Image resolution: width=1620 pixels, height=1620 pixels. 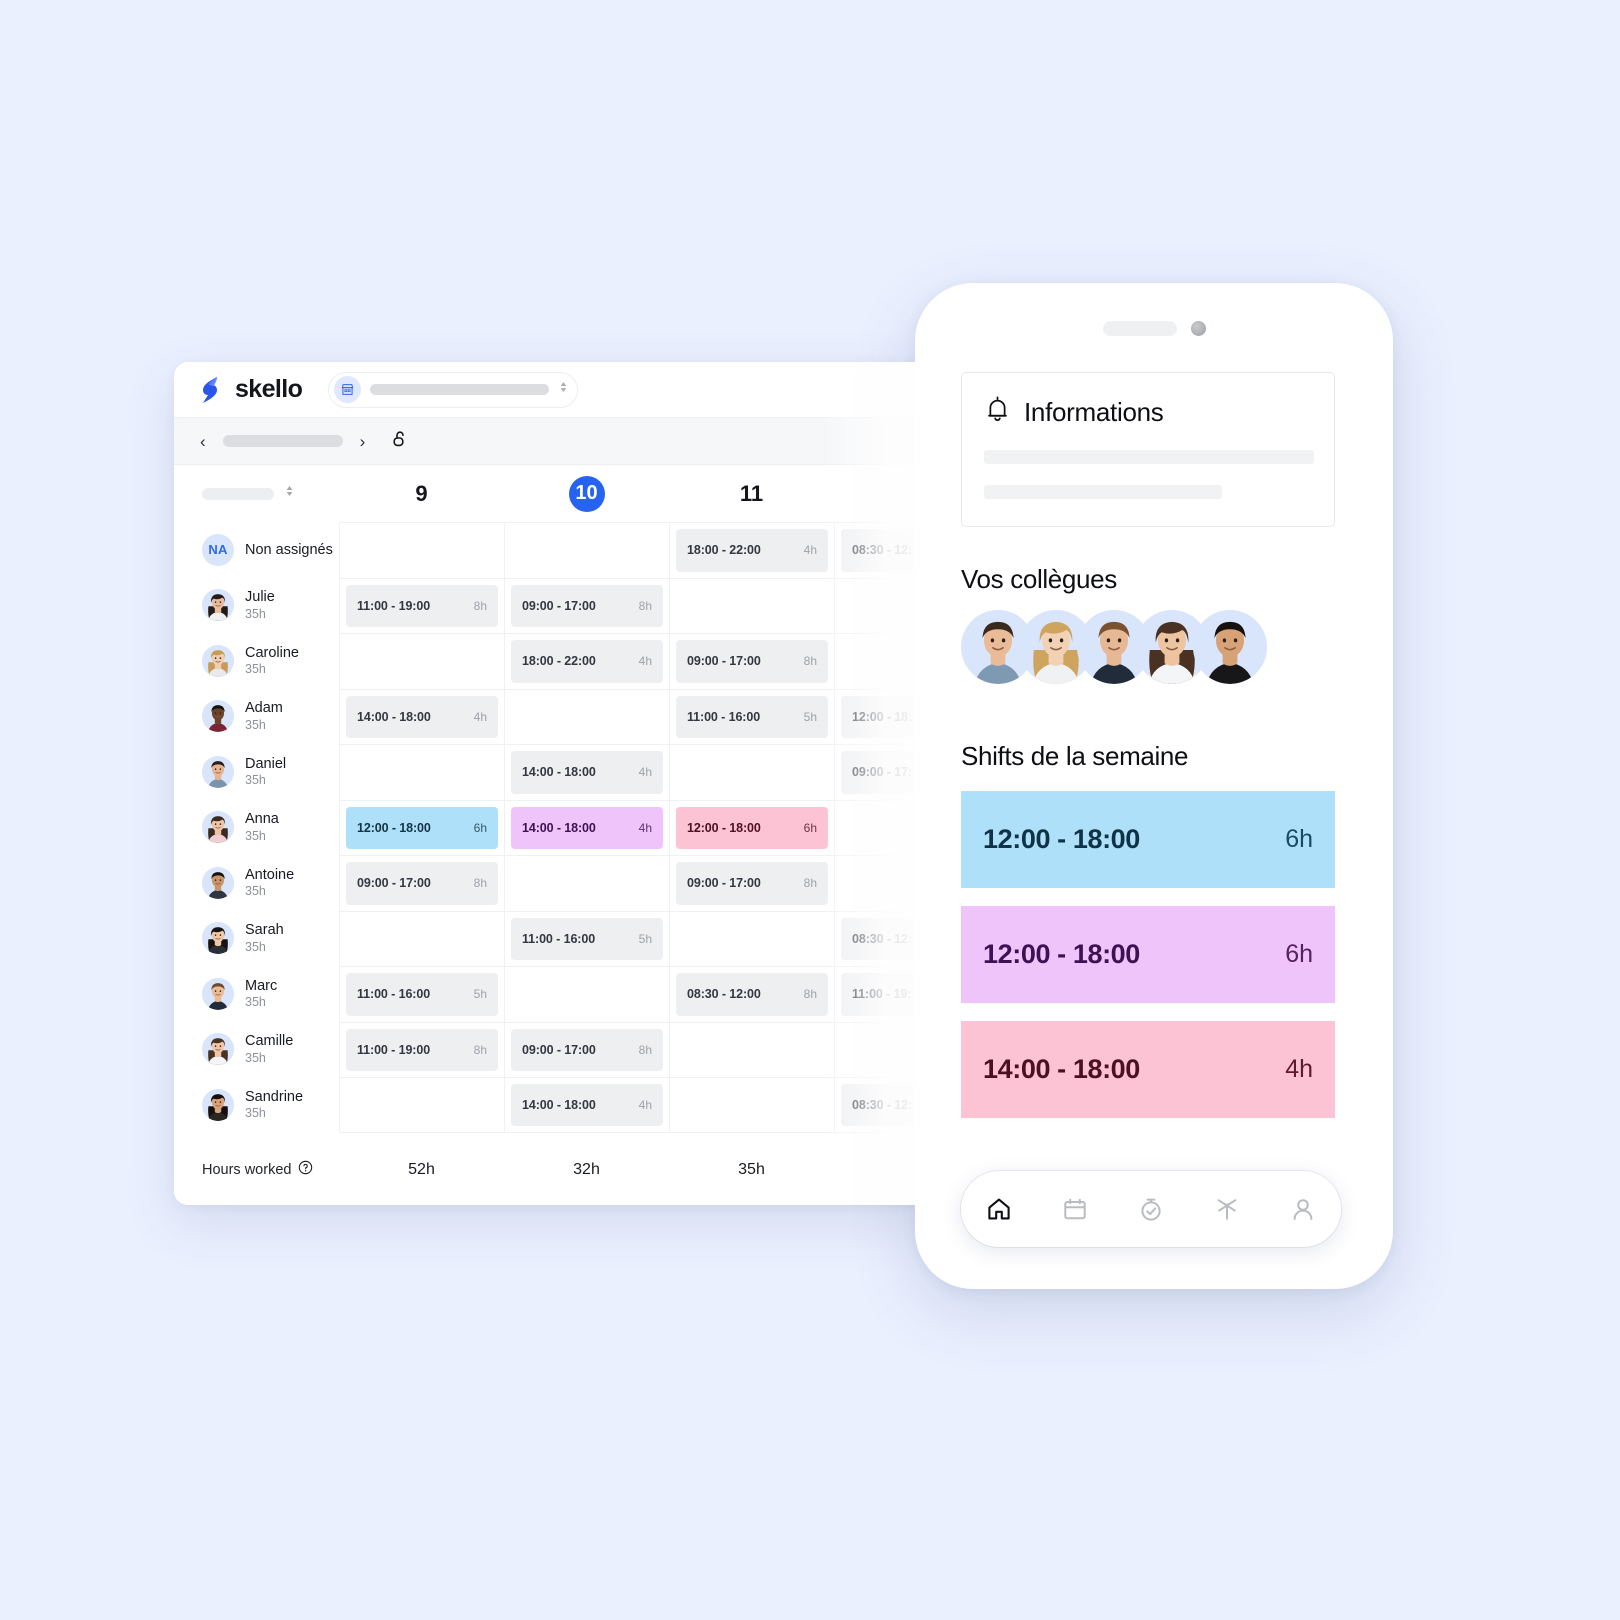 I want to click on tab-stopwatch, so click(x=1151, y=1209).